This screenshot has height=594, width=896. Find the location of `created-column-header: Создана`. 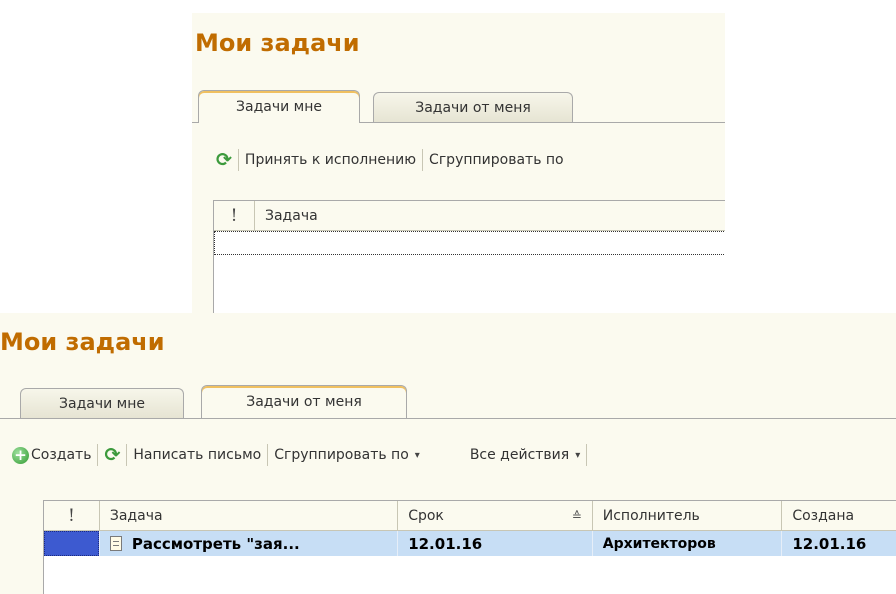

created-column-header: Создана is located at coordinates (839, 515).